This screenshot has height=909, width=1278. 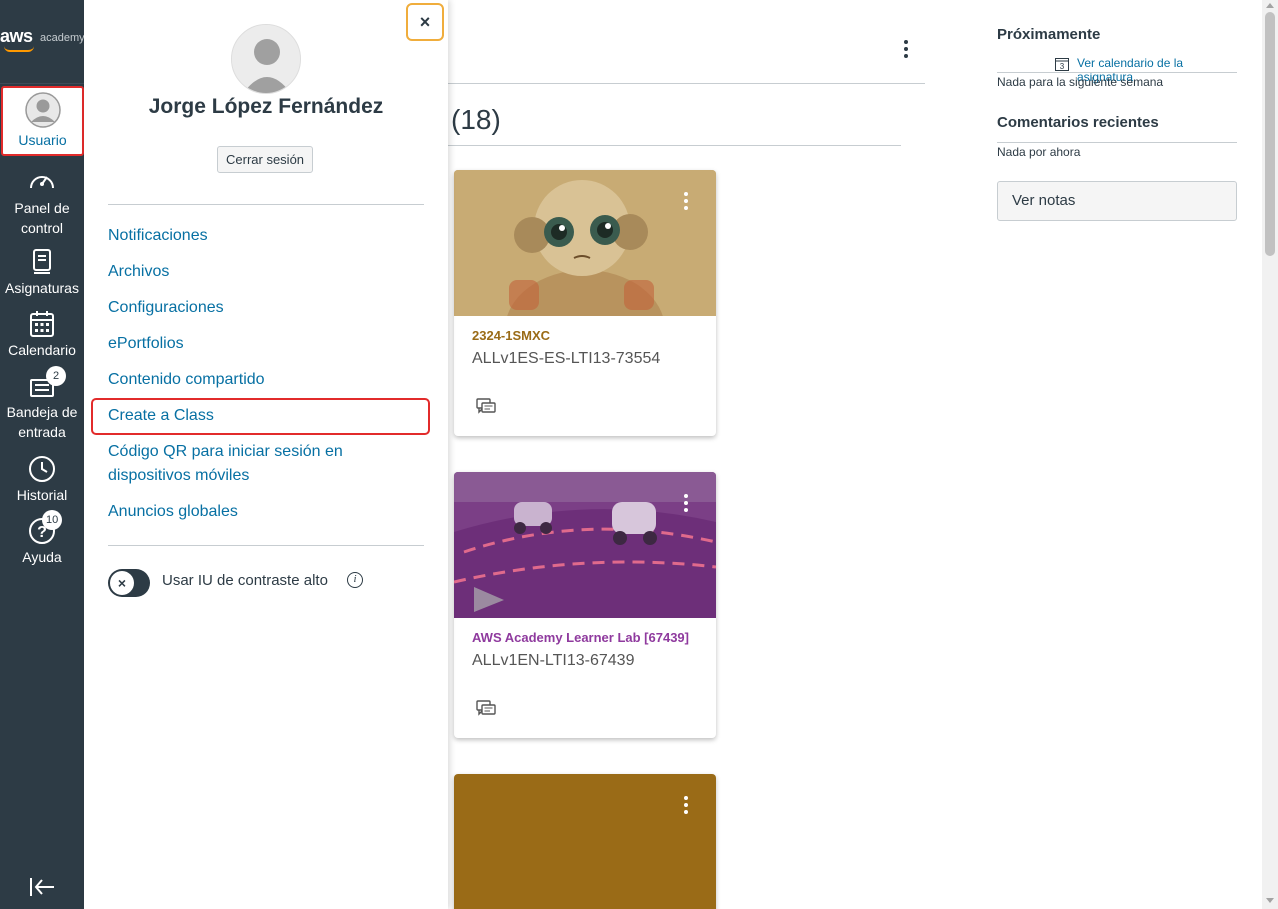 I want to click on toggle-off-x-icon: ×, so click(x=122, y=583).